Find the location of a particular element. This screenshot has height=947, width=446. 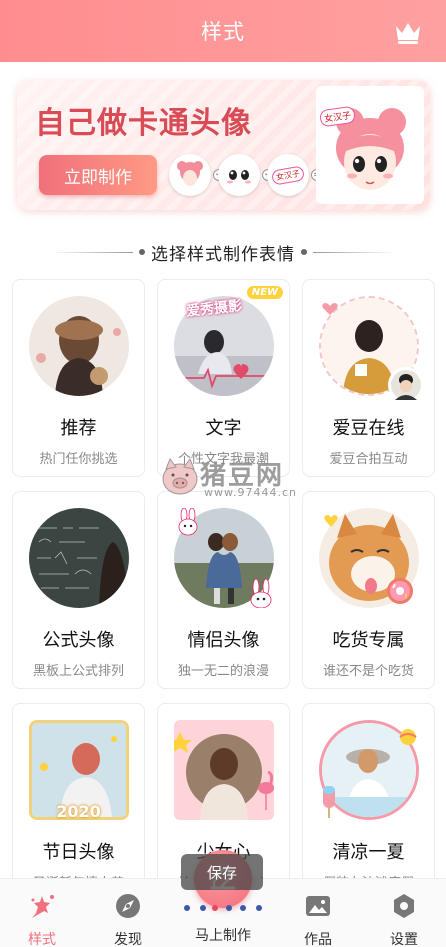

section-header: 选择样式制作表情 is located at coordinates (223, 252).